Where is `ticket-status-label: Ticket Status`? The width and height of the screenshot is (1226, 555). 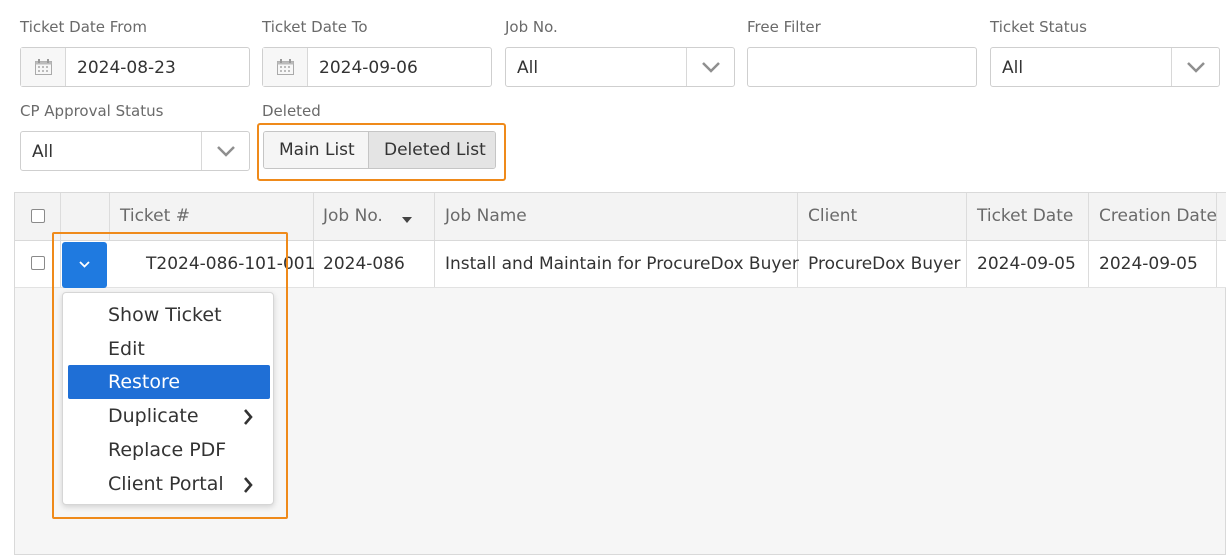 ticket-status-label: Ticket Status is located at coordinates (1038, 27).